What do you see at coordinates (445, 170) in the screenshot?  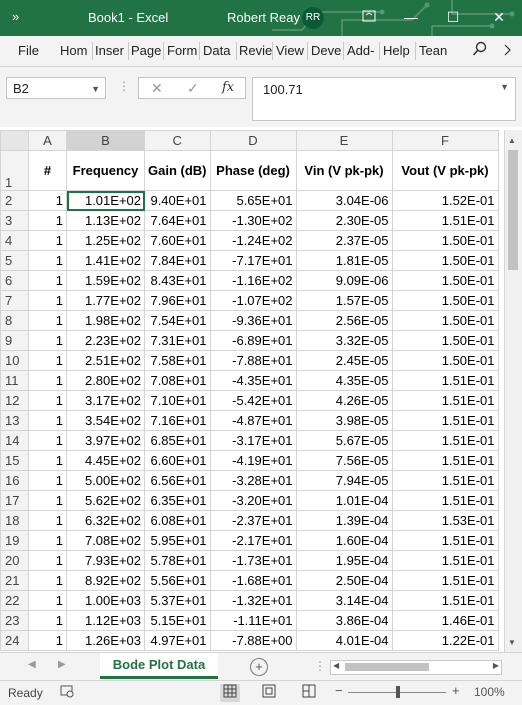 I see `column-title-vout: Vout (V pk-pk)` at bounding box center [445, 170].